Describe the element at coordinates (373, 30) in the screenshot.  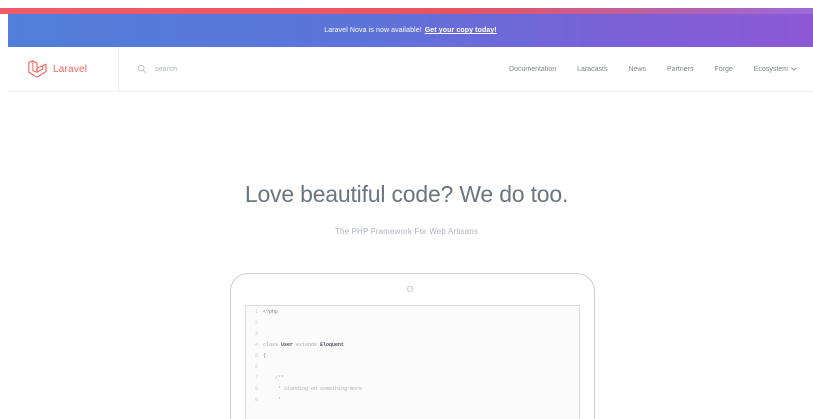
I see `banner-message: Laravel Nova is now available!` at that location.